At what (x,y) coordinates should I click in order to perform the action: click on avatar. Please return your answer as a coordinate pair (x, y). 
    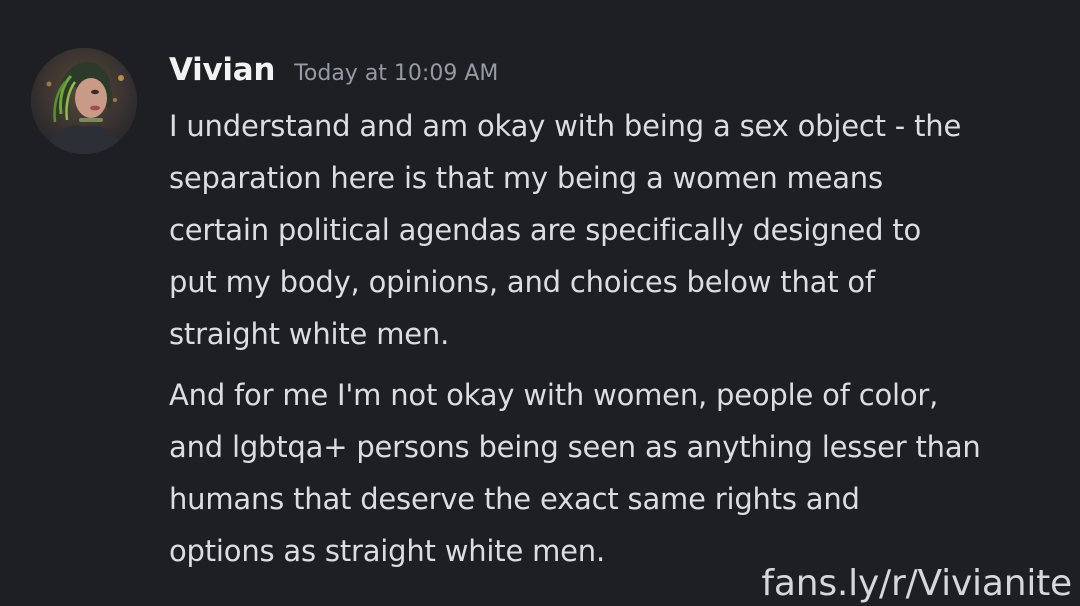
    Looking at the image, I should click on (84, 101).